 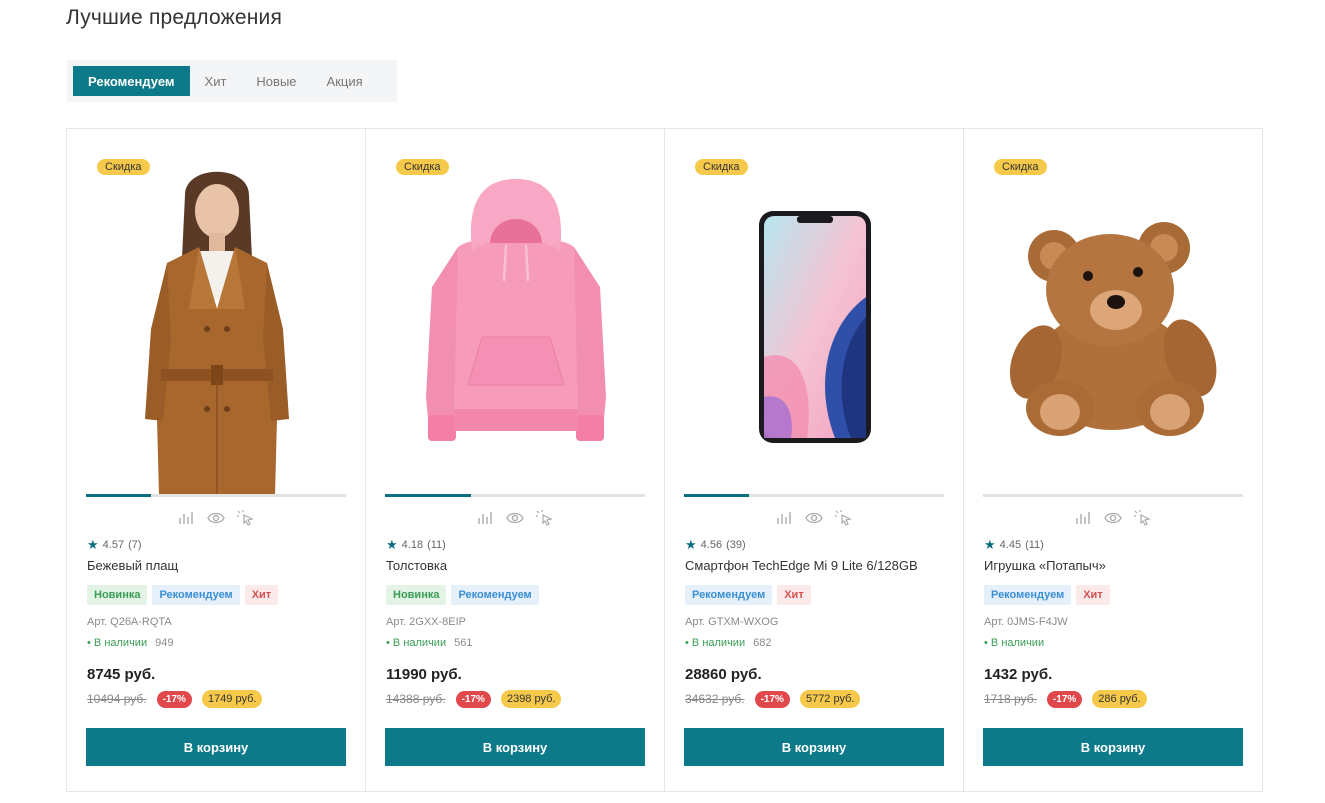 I want to click on price-details: 1718 руб. -17% 286 руб., so click(x=1065, y=699).